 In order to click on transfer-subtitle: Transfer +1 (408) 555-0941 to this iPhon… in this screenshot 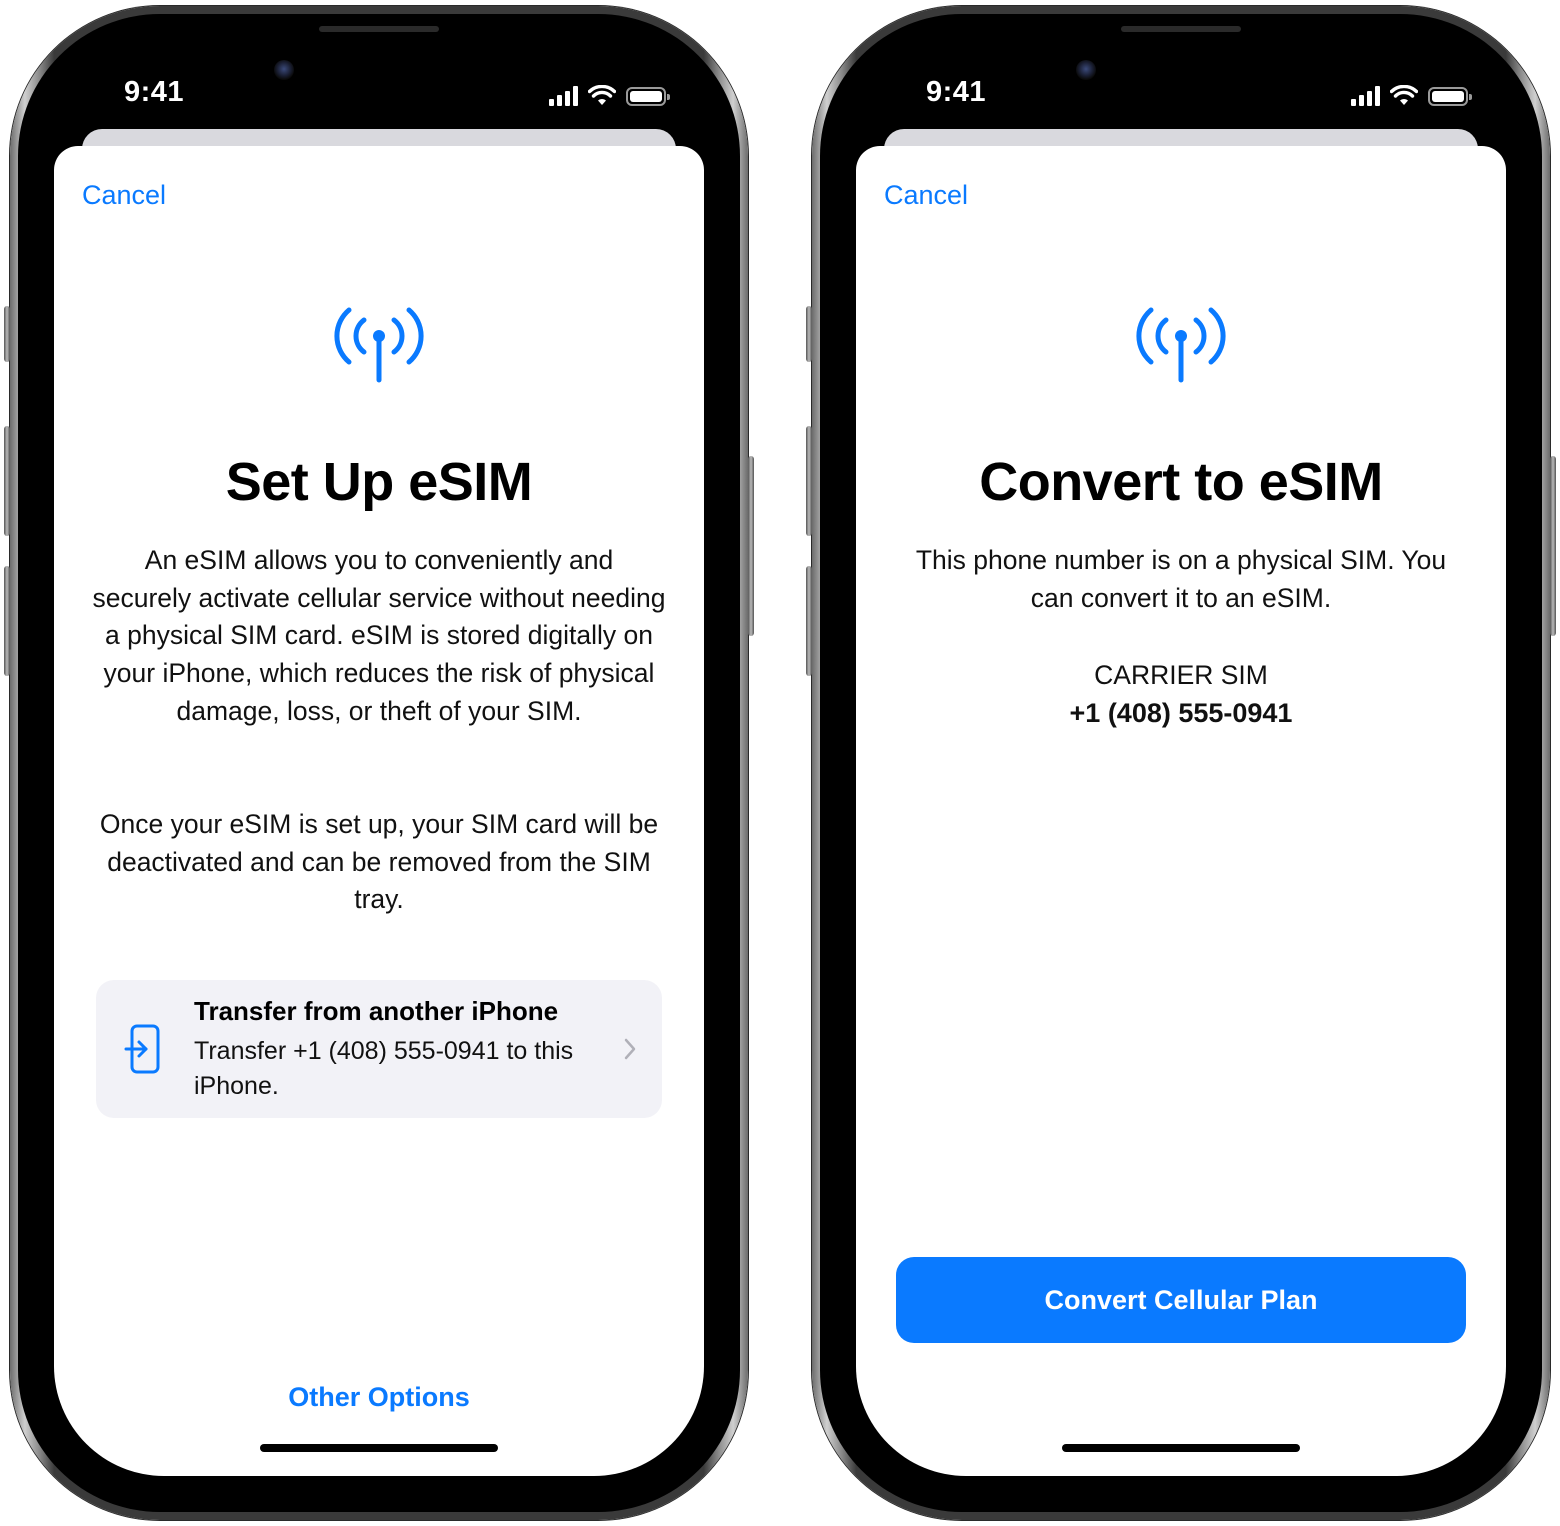, I will do `click(384, 1068)`.